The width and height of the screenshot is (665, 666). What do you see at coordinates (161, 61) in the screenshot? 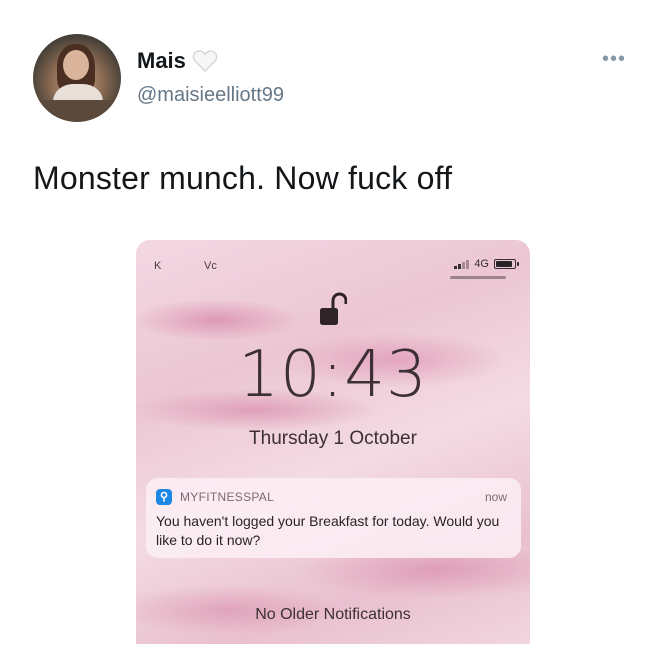
I see `author-name: Mais` at bounding box center [161, 61].